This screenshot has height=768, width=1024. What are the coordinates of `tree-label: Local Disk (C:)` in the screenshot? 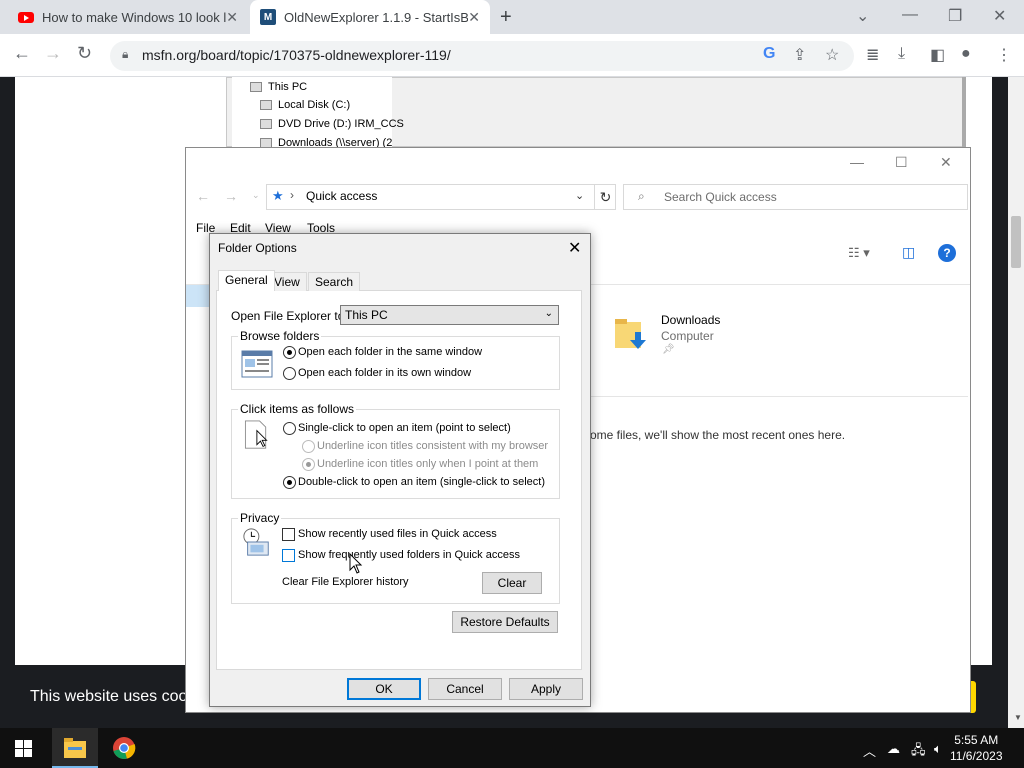 It's located at (314, 105).